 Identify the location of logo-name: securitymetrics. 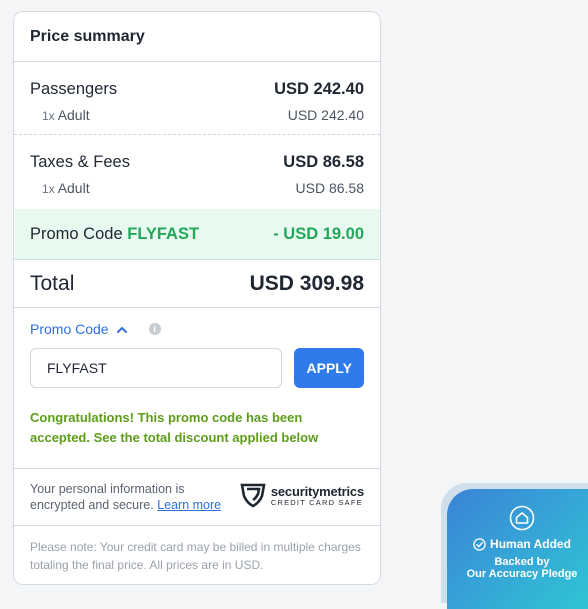
(317, 491).